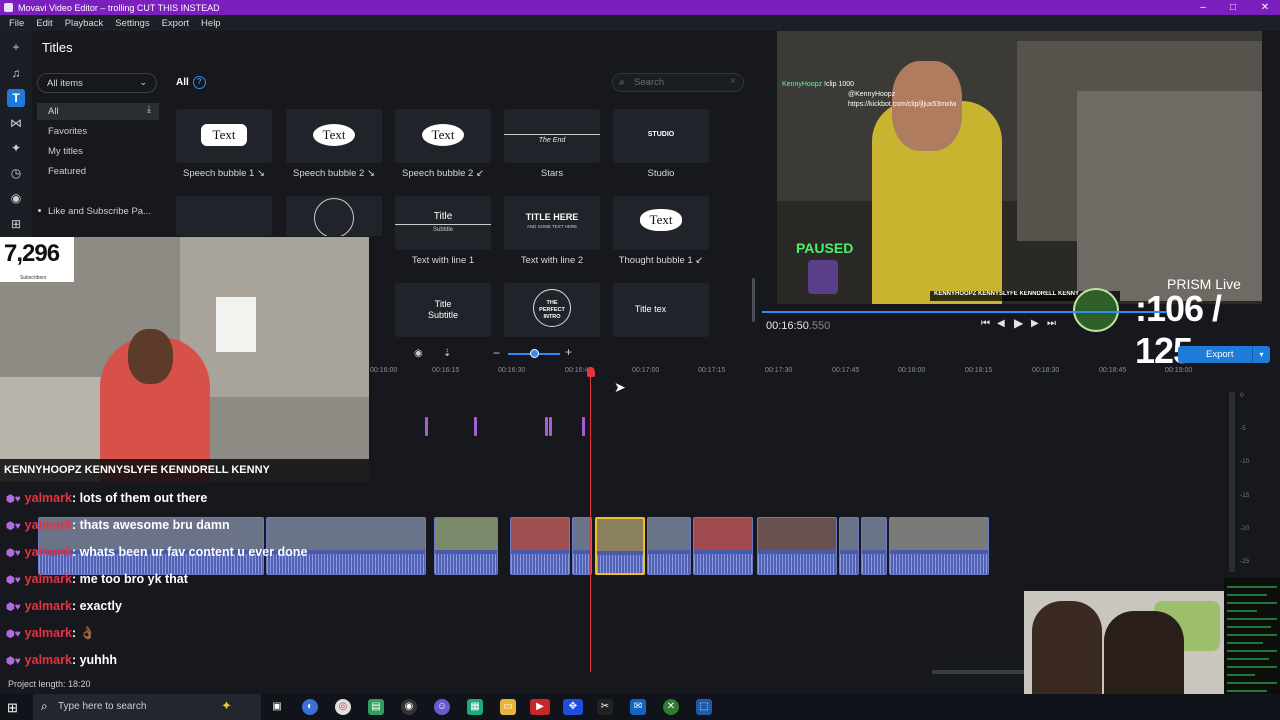 This screenshot has height=720, width=1280. Describe the element at coordinates (1233, 7) in the screenshot. I see `maximize-button: □` at that location.